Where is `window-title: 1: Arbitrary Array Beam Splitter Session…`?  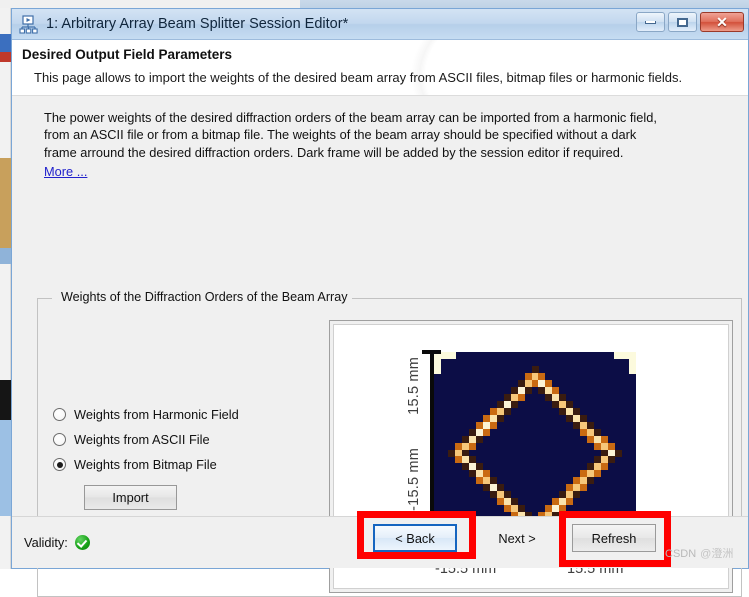 window-title: 1: Arbitrary Array Beam Splitter Session… is located at coordinates (197, 24).